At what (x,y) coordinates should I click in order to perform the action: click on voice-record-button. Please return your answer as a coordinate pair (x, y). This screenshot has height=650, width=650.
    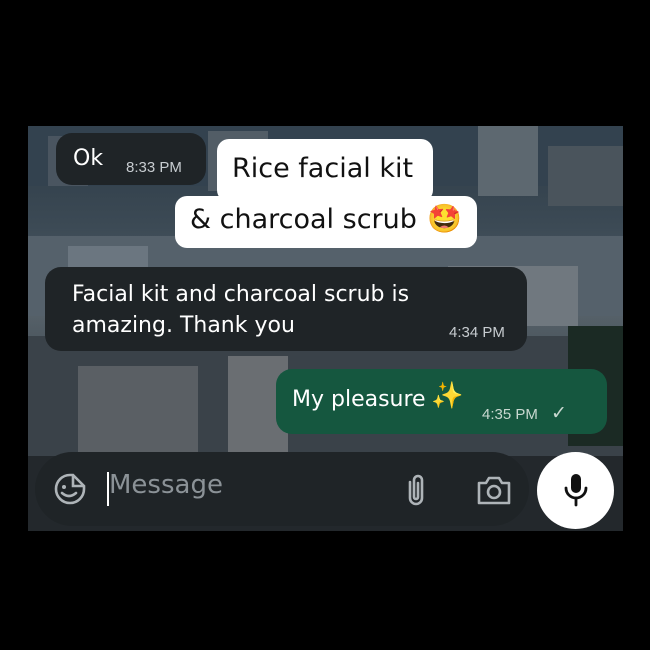
    Looking at the image, I should click on (575, 490).